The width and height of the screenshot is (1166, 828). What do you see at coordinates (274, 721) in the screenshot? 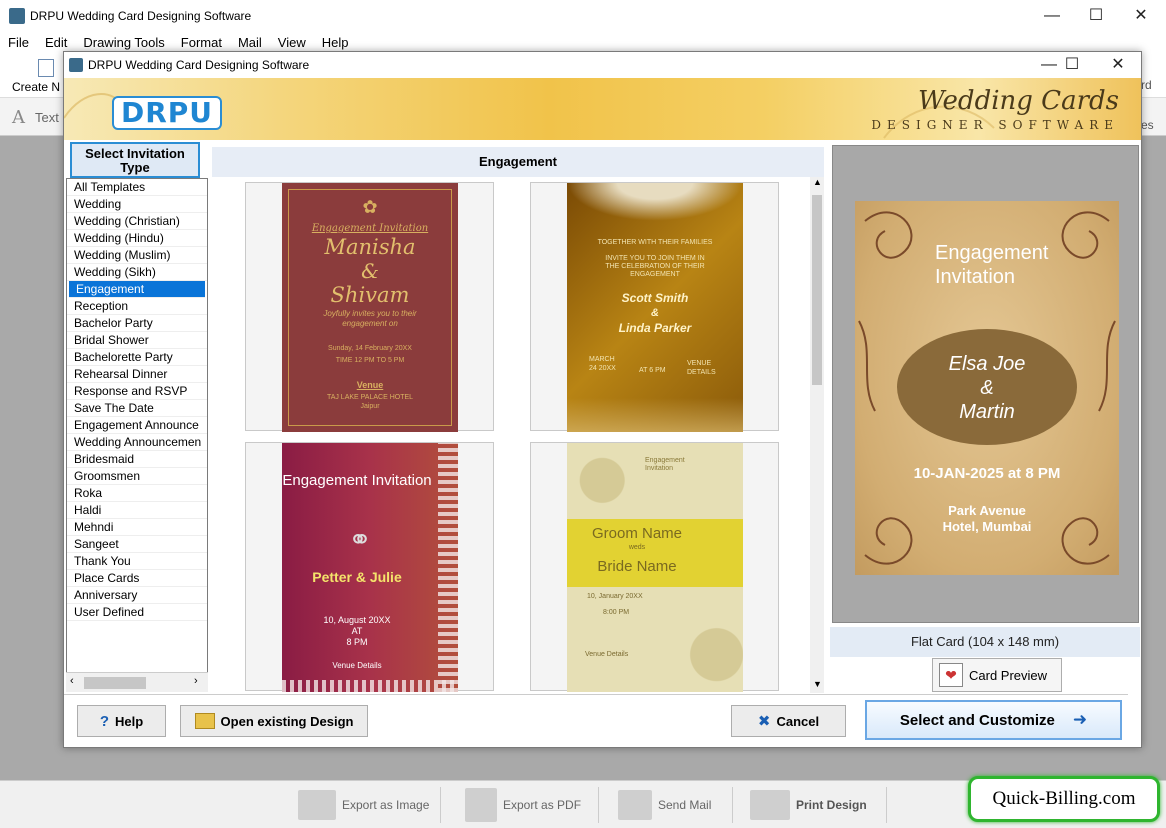
I see `open-existing-design-button: Open existing Design` at bounding box center [274, 721].